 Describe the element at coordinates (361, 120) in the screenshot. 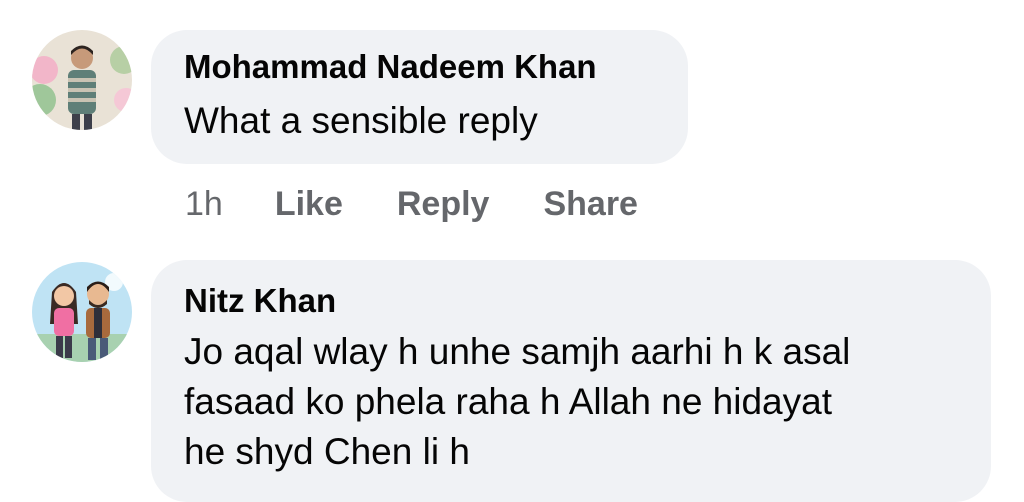

I see `comment-text: What a sensible reply` at that location.